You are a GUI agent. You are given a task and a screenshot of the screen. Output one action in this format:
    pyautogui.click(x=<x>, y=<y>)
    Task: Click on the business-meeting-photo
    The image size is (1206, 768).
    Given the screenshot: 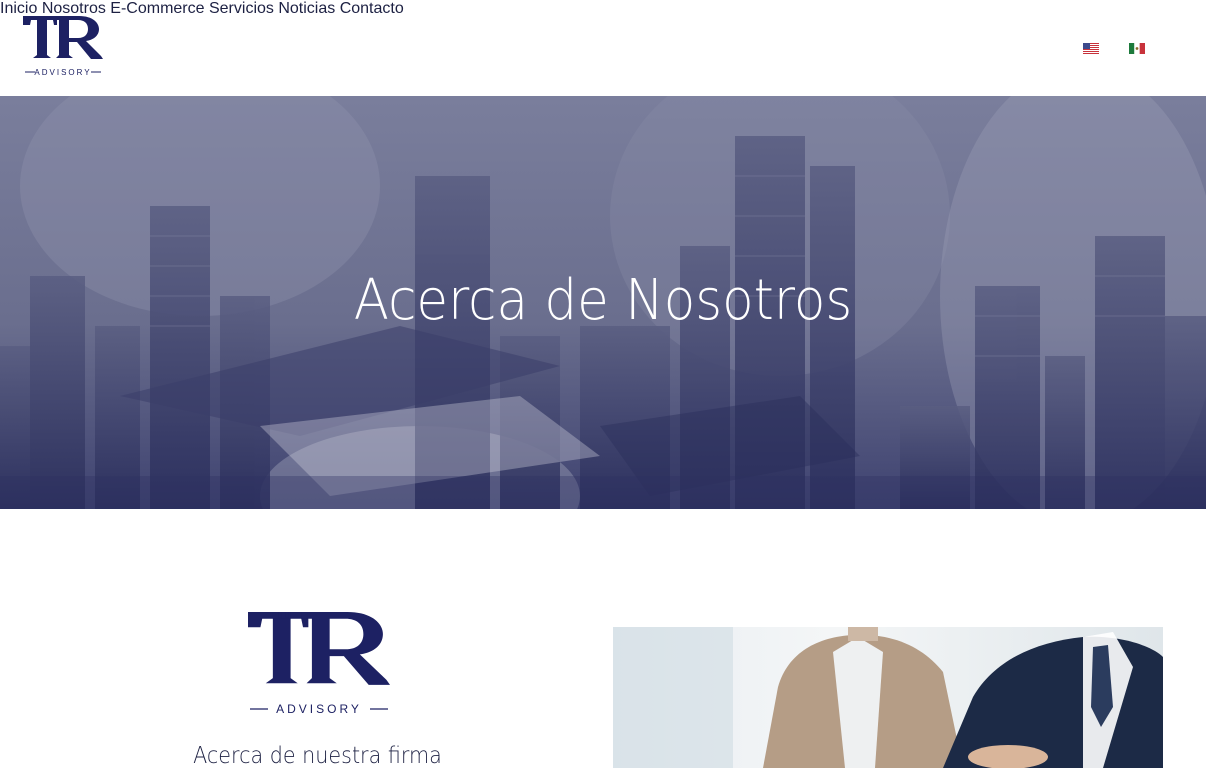 What is the action you would take?
    pyautogui.click(x=888, y=697)
    